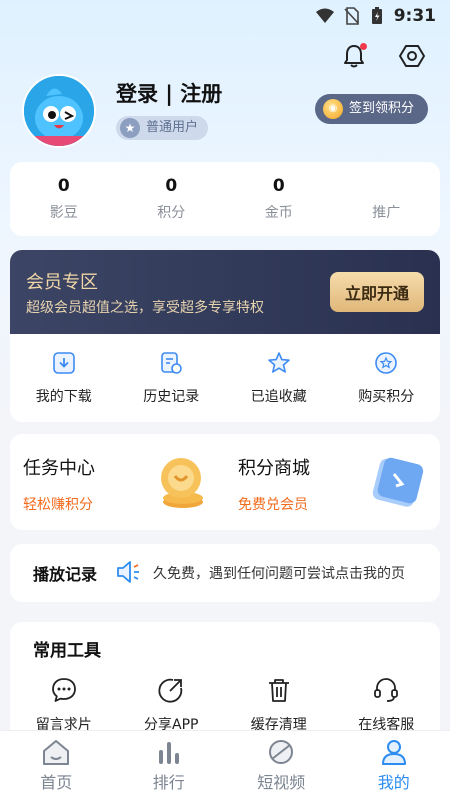 Image resolution: width=450 pixels, height=800 pixels. I want to click on tool-share-app: 分享APP, so click(172, 705).